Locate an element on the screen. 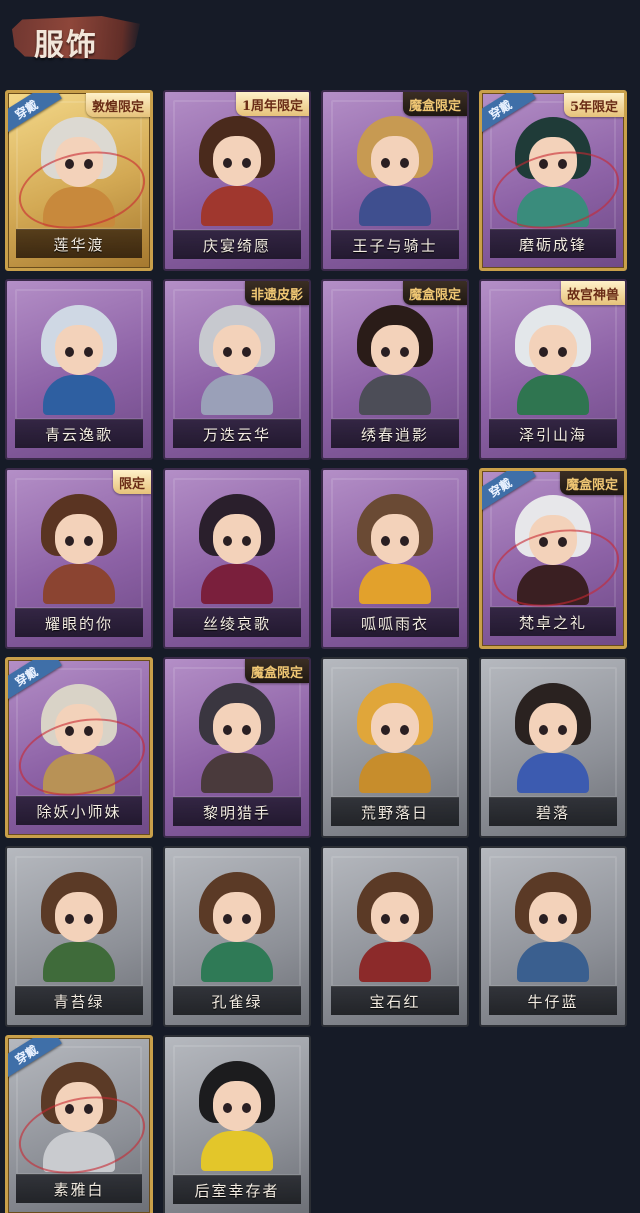 The height and width of the screenshot is (1213, 640). costume-label-bar: 孔雀绿 is located at coordinates (237, 1000).